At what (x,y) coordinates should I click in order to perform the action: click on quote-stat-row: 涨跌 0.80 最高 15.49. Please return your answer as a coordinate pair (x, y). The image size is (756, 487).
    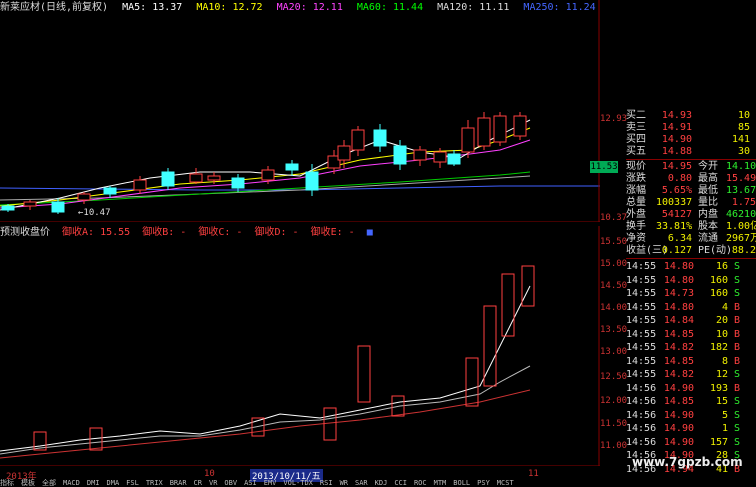
    Looking at the image, I should click on (691, 179).